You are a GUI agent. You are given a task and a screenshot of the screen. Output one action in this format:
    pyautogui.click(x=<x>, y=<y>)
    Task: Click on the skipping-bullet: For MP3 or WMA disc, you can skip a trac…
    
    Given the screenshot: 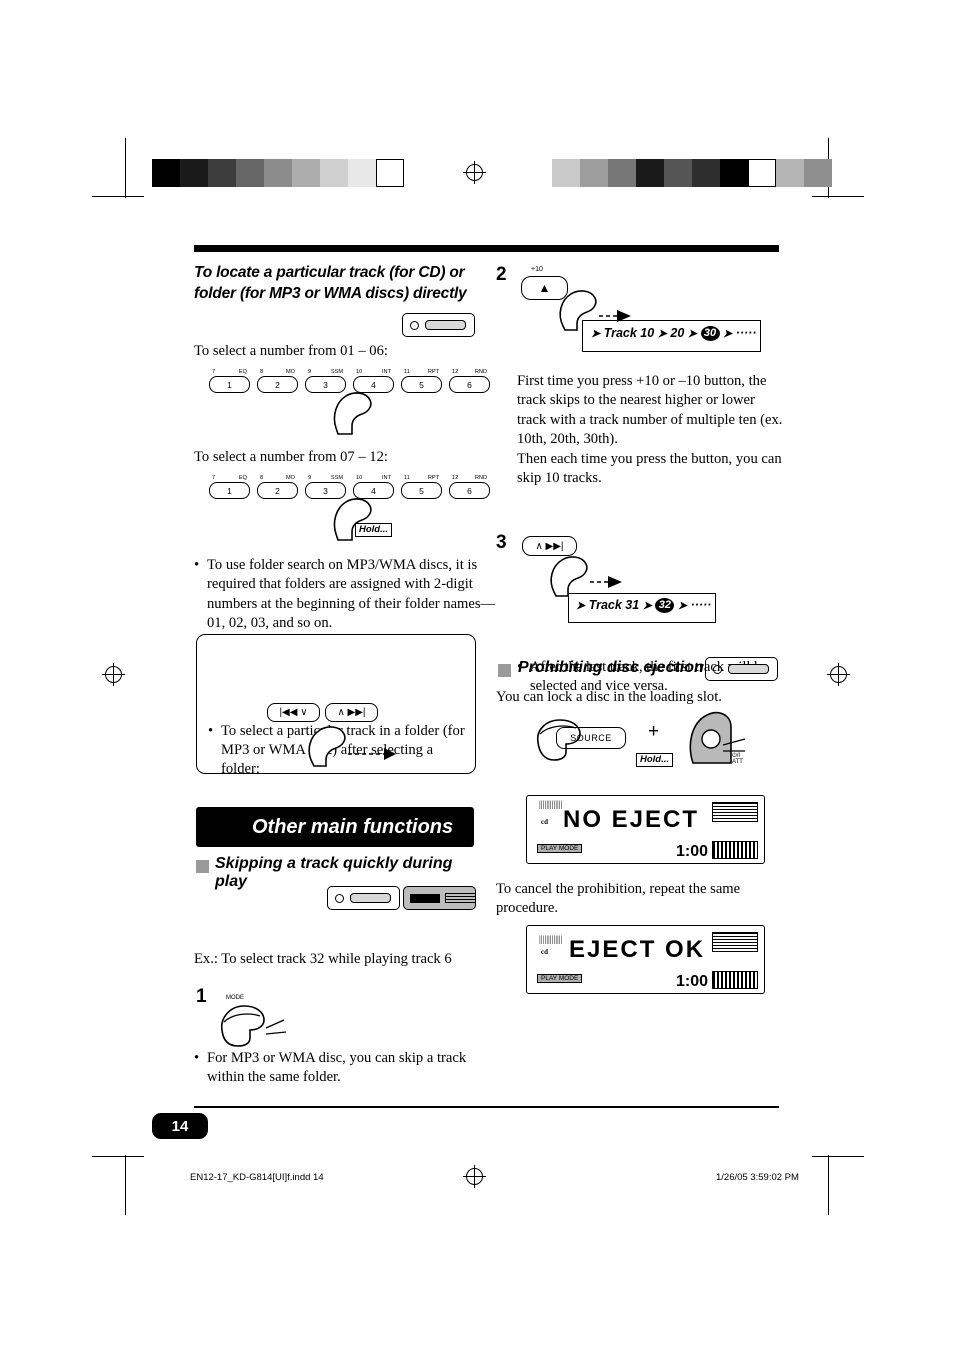 What is the action you would take?
    pyautogui.click(x=342, y=1068)
    